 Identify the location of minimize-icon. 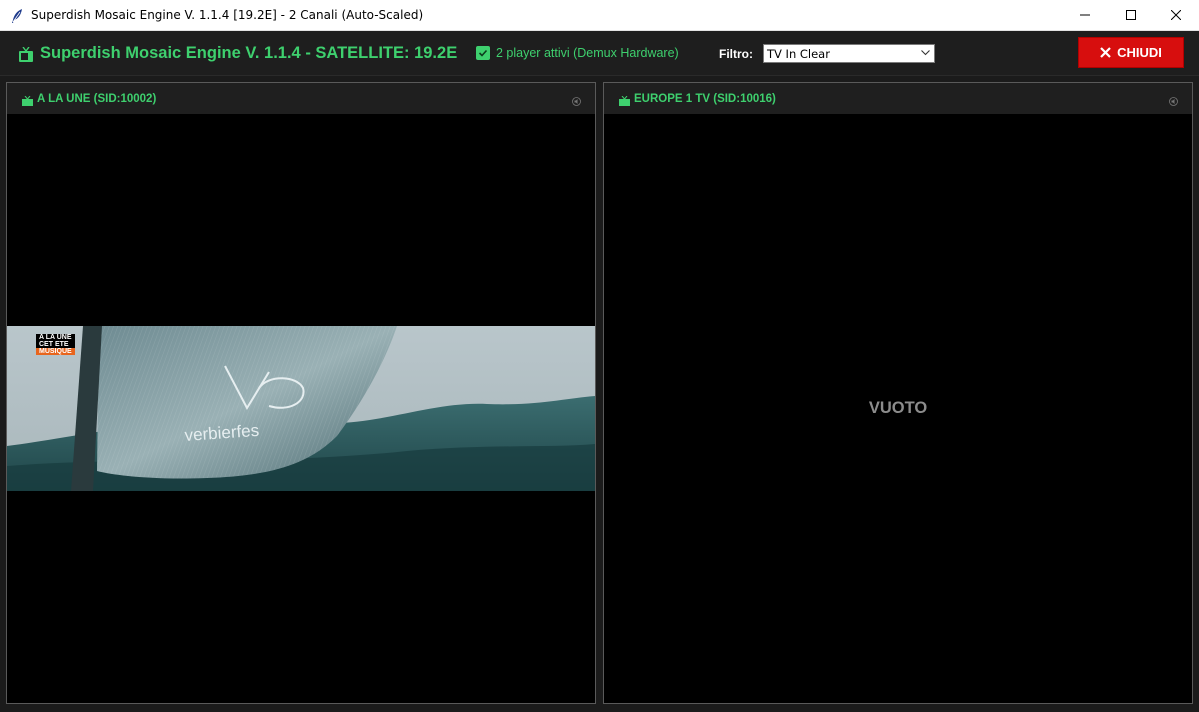
(1085, 15).